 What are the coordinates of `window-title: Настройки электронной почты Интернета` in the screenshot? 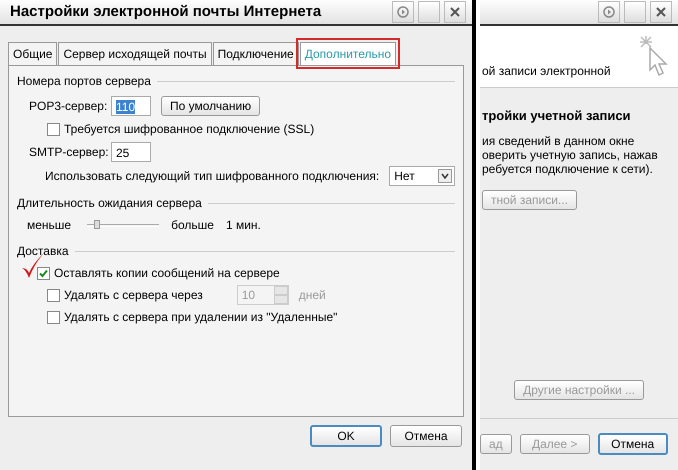 It's located at (165, 12).